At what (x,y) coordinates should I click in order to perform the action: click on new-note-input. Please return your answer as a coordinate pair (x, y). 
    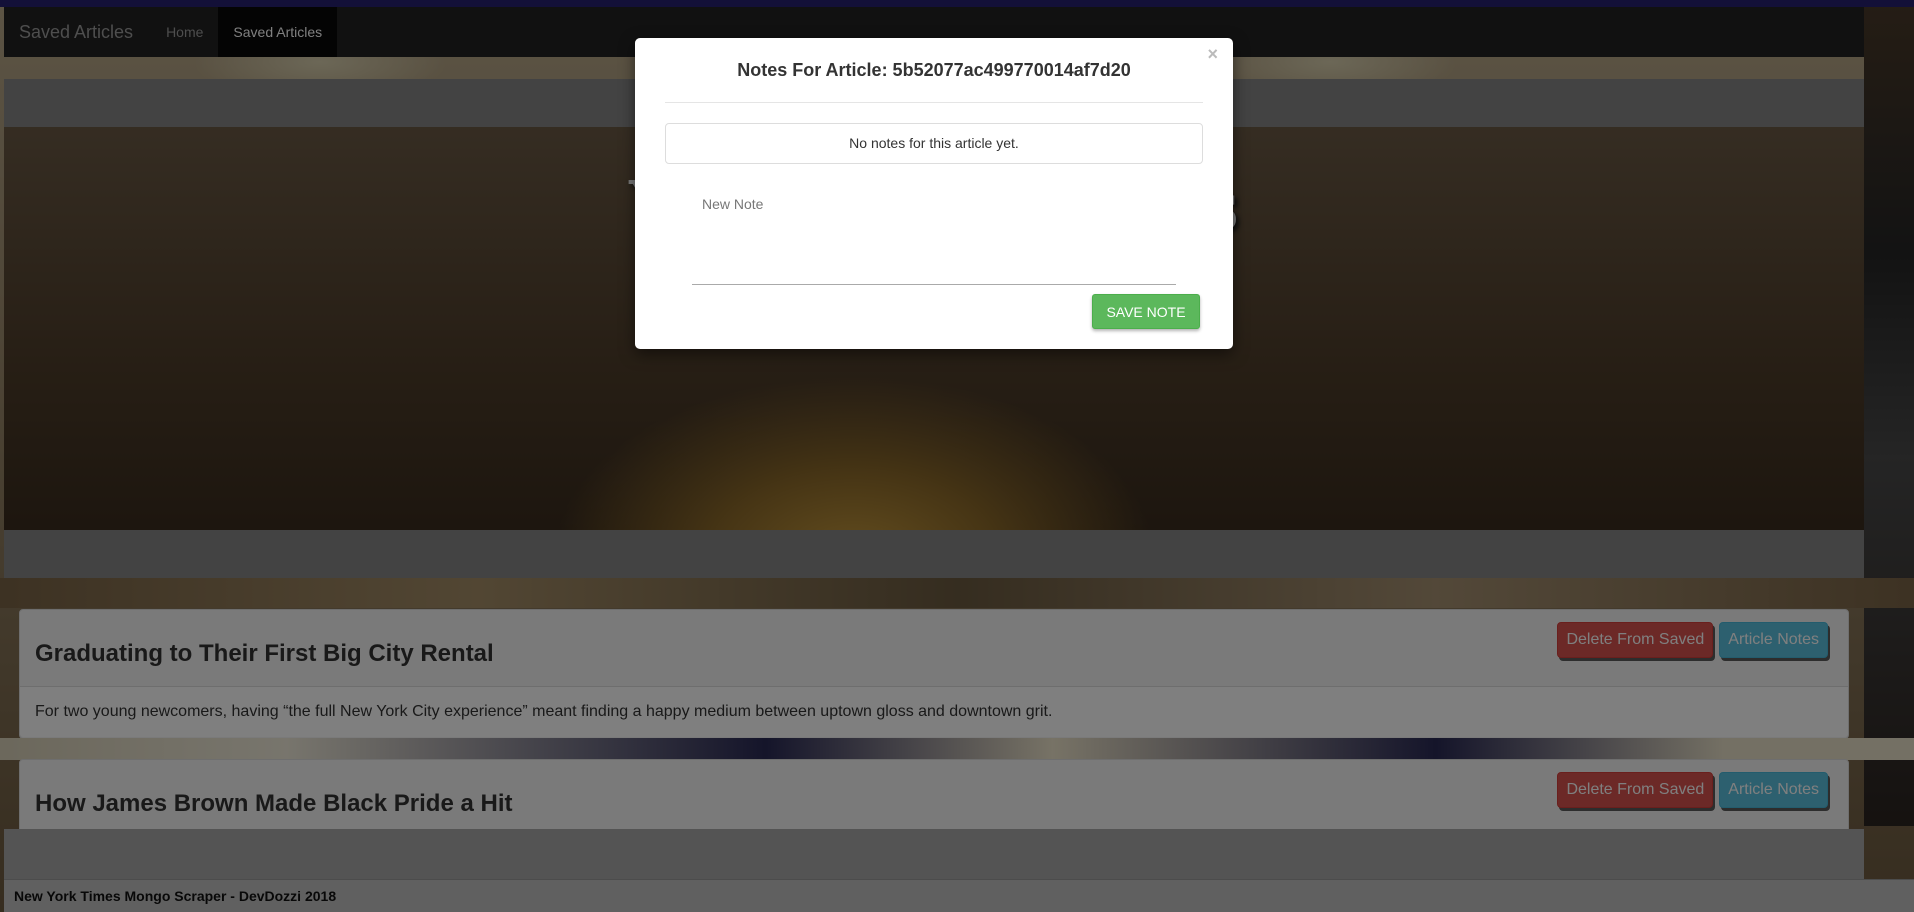
    Looking at the image, I should click on (934, 236).